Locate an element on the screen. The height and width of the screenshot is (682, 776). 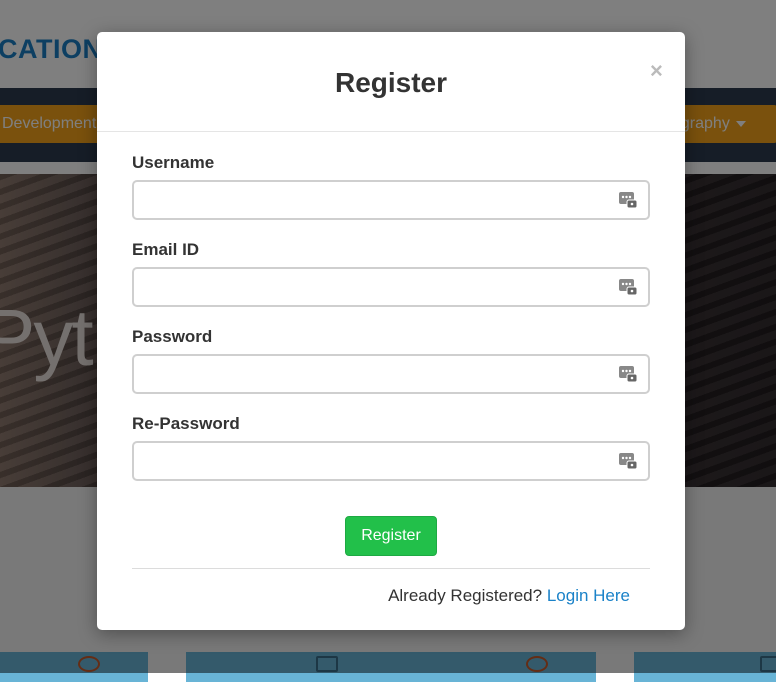
re-password-input is located at coordinates (391, 461).